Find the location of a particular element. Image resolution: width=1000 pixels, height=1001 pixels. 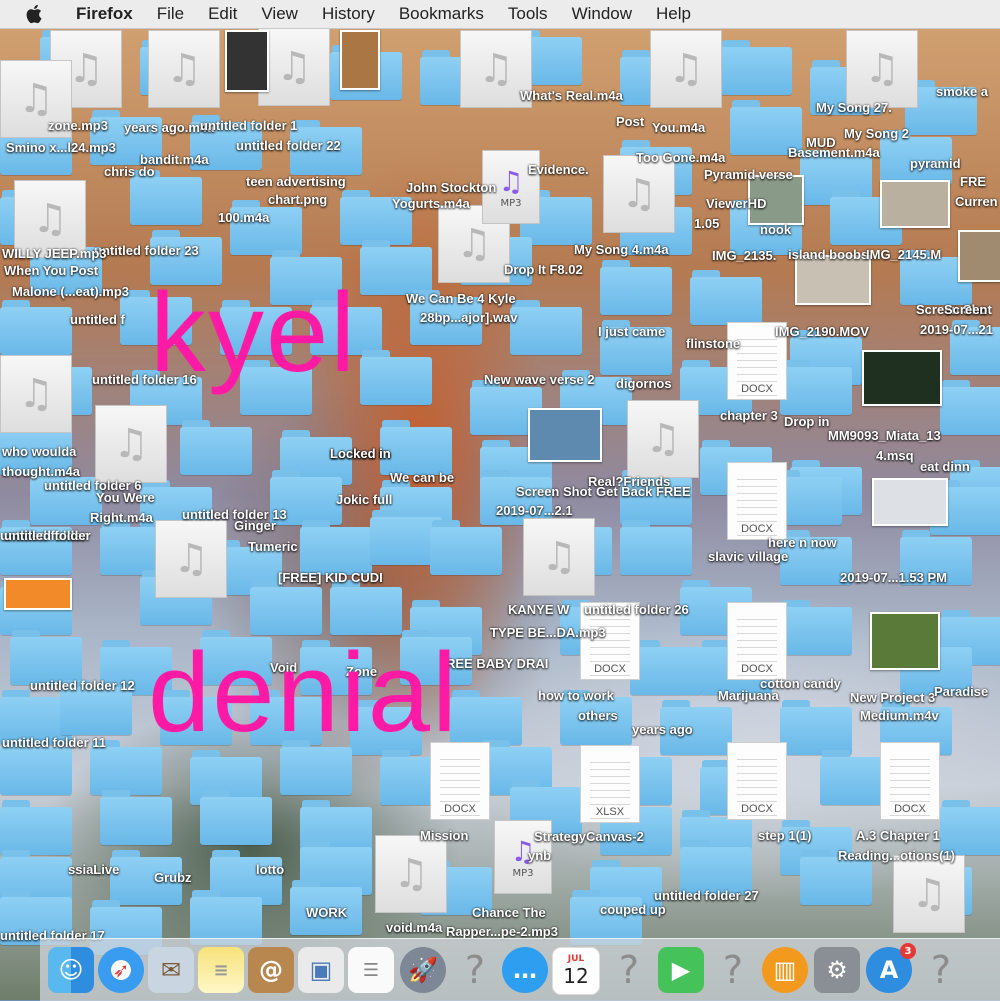

menu-tools: Tools is located at coordinates (528, 14).